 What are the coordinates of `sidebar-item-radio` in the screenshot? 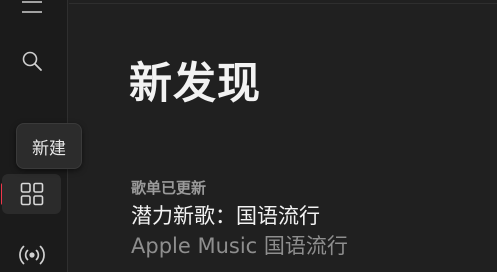 It's located at (31, 253).